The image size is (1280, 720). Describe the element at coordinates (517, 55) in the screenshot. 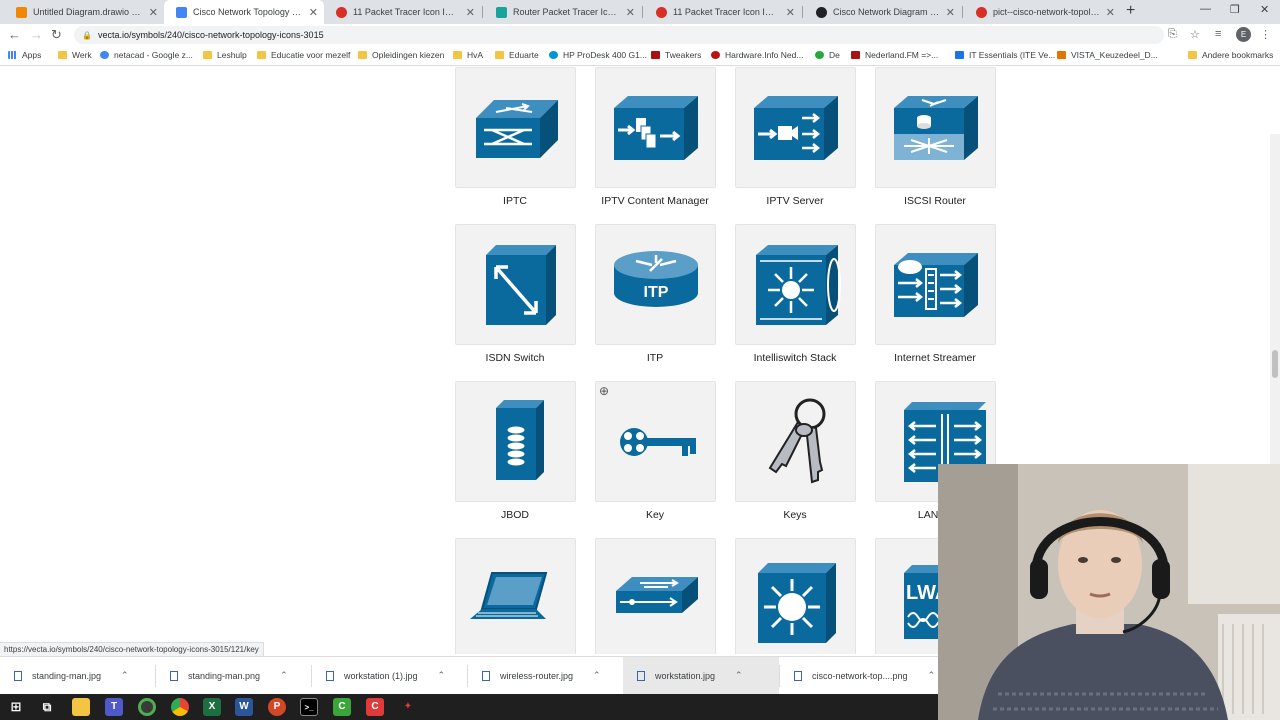

I see `bookmark-eduarte: Eduarte` at that location.